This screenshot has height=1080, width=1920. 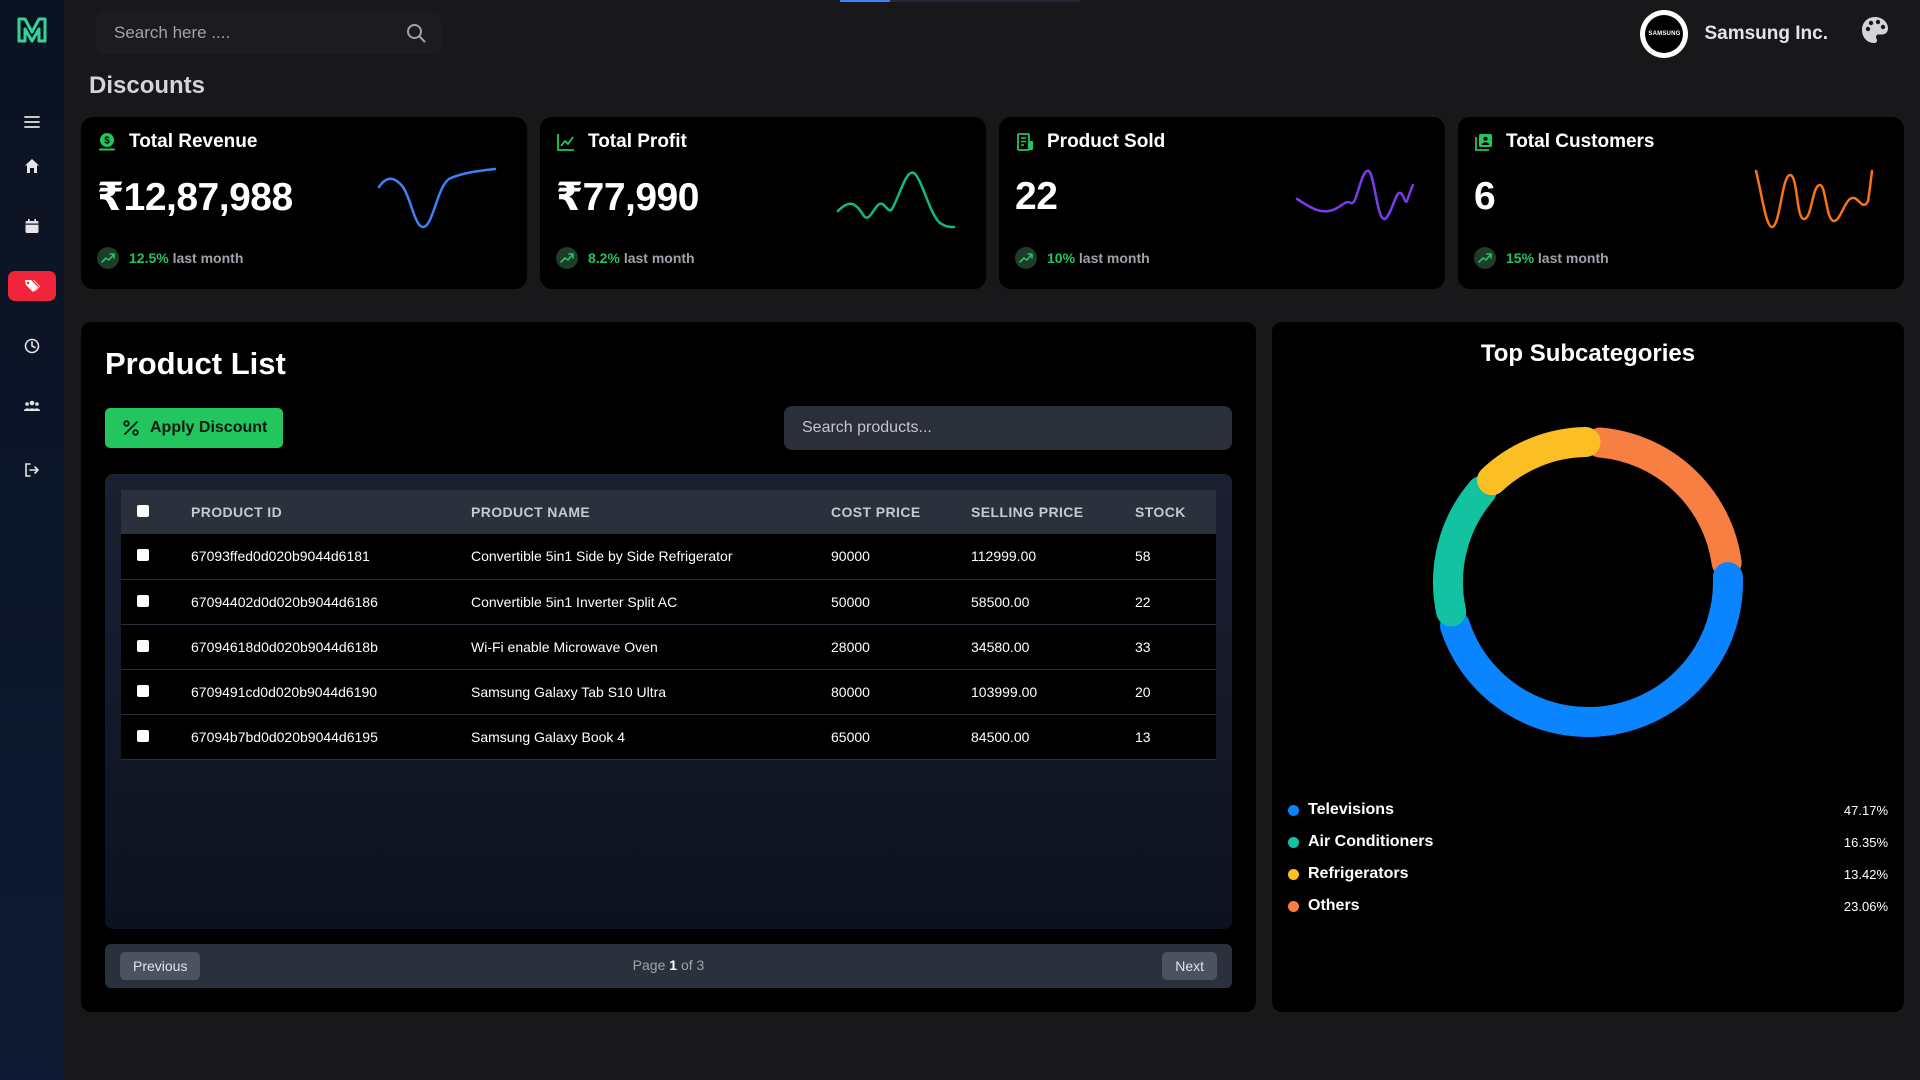 What do you see at coordinates (901, 737) in the screenshot?
I see `cell-cost-price: 65000` at bounding box center [901, 737].